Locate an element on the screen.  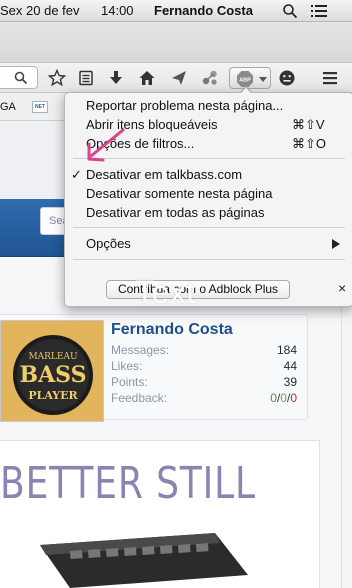
url-search-field is located at coordinates (19, 77).